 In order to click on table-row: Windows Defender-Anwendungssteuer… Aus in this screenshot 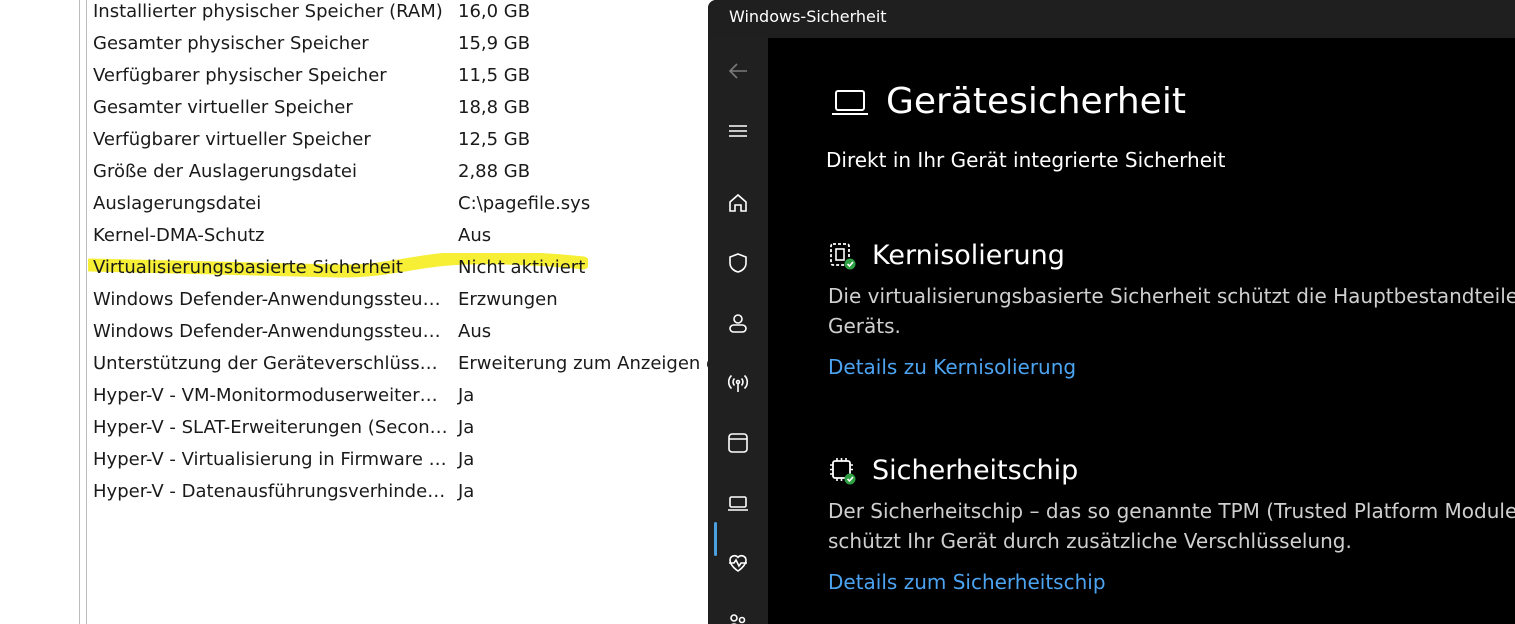, I will do `click(400, 332)`.